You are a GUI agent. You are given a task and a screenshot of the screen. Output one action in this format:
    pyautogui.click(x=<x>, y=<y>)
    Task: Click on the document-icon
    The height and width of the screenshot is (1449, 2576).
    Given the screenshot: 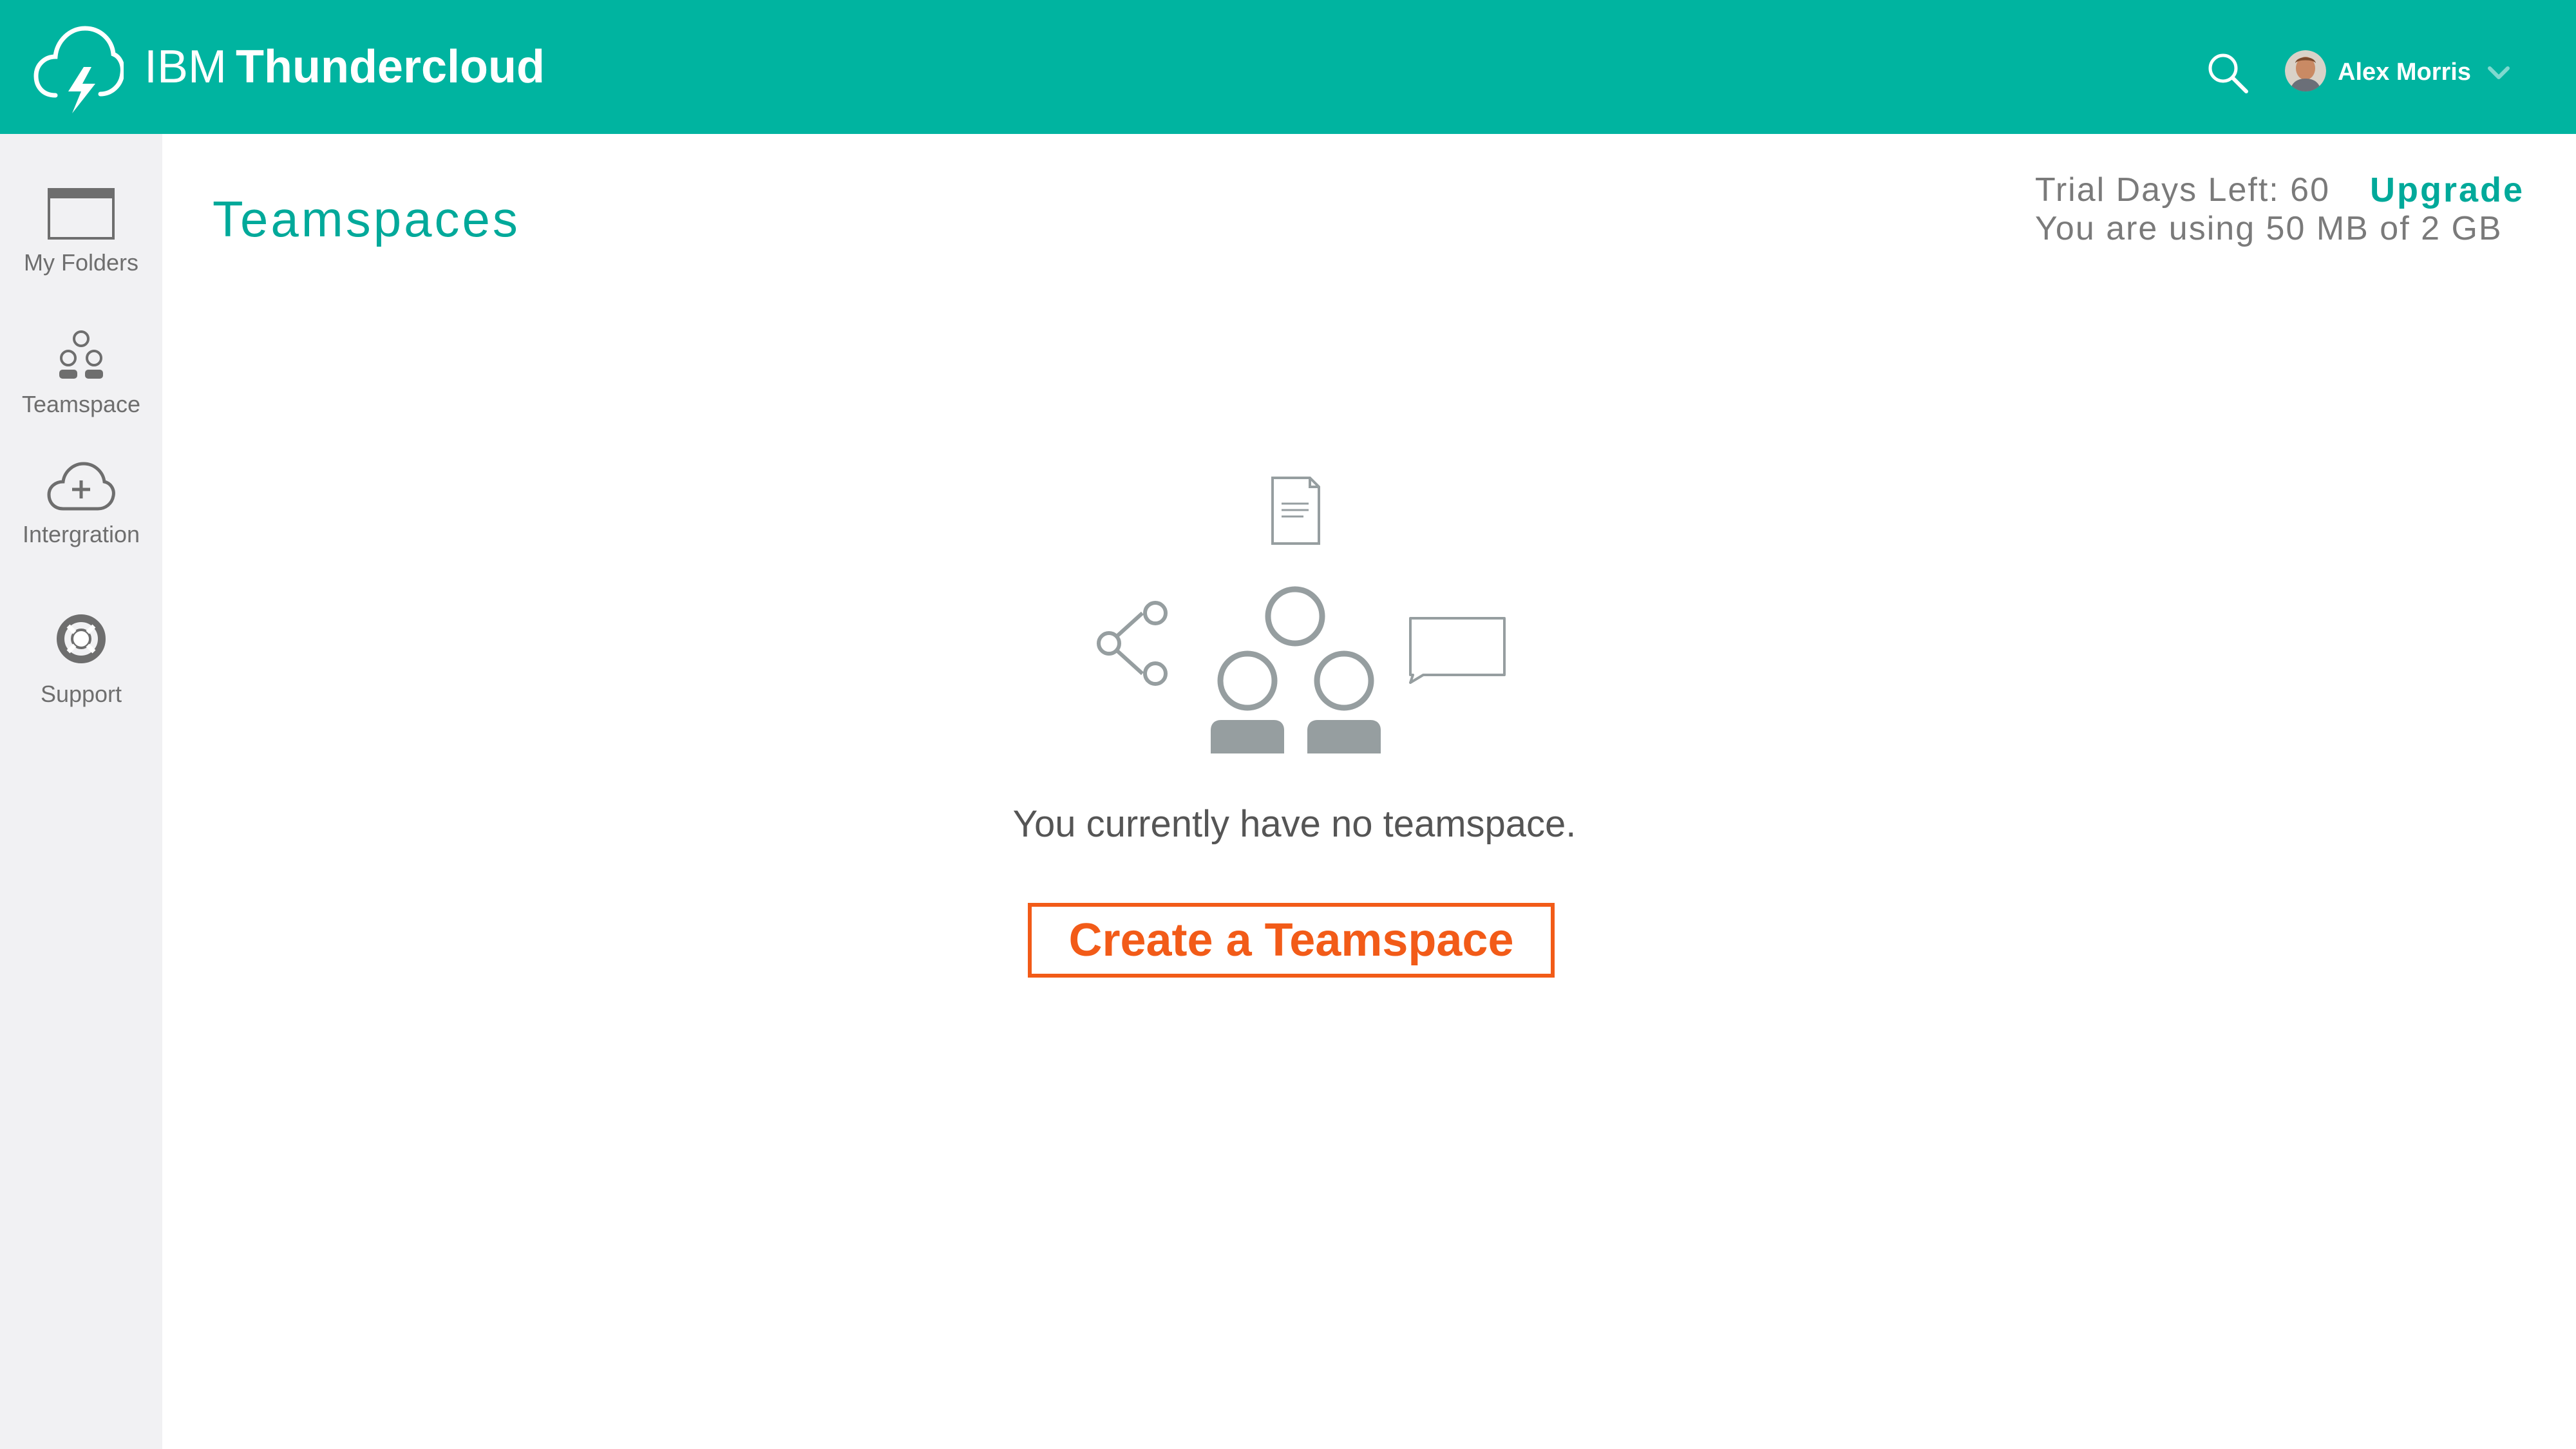 What is the action you would take?
    pyautogui.click(x=1295, y=511)
    